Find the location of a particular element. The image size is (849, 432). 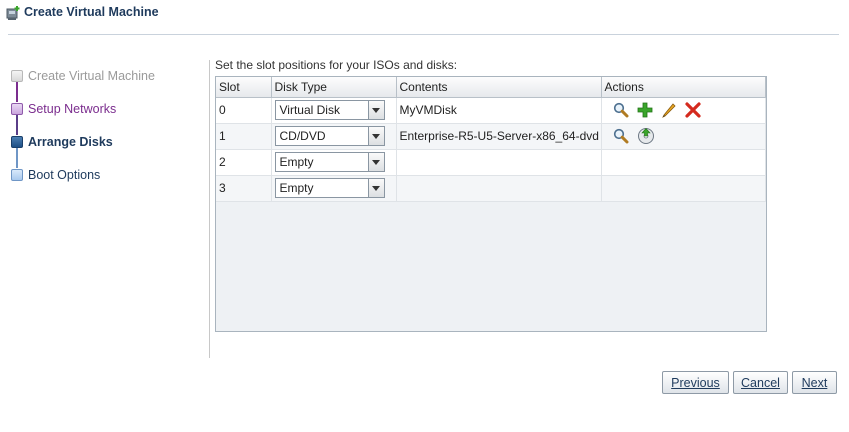

vertical-divider is located at coordinates (209, 209).